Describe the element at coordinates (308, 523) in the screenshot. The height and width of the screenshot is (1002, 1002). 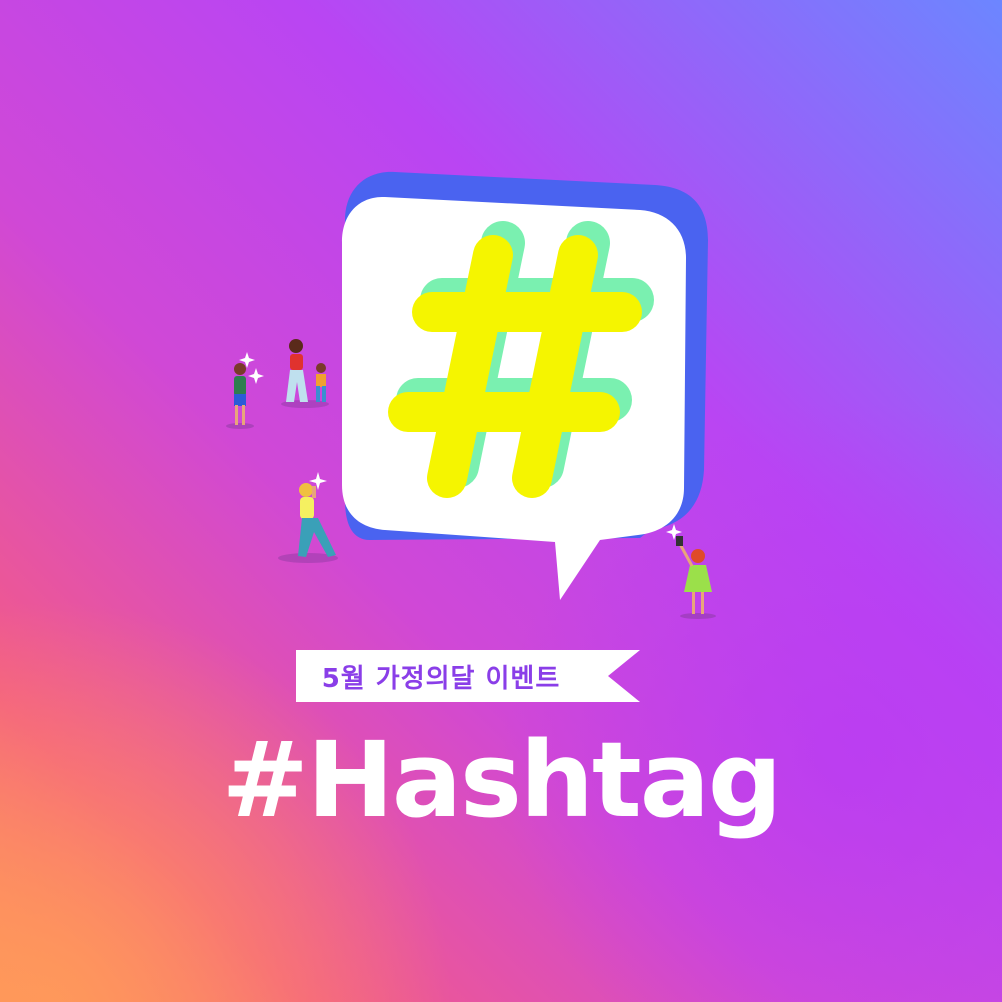
I see `person-walker-icon` at that location.